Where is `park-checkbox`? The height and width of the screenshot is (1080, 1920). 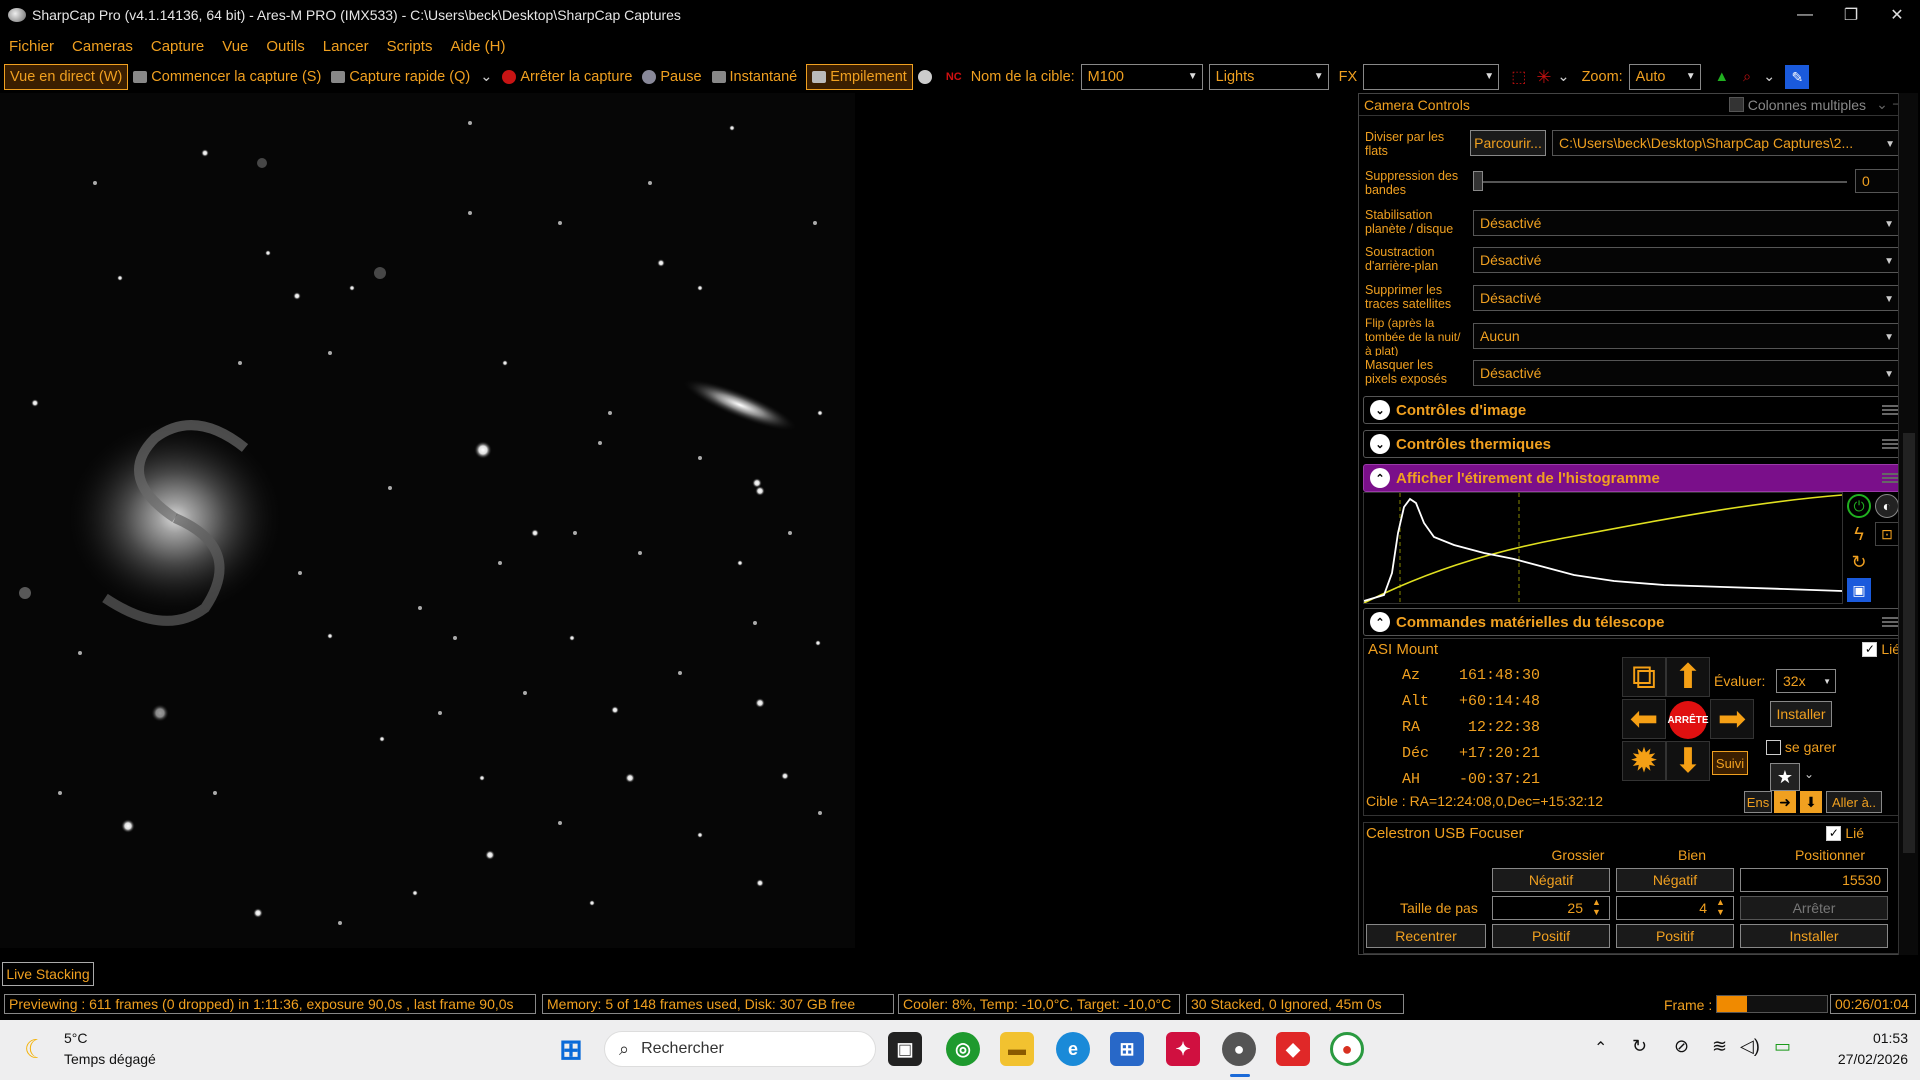
park-checkbox is located at coordinates (1773, 747).